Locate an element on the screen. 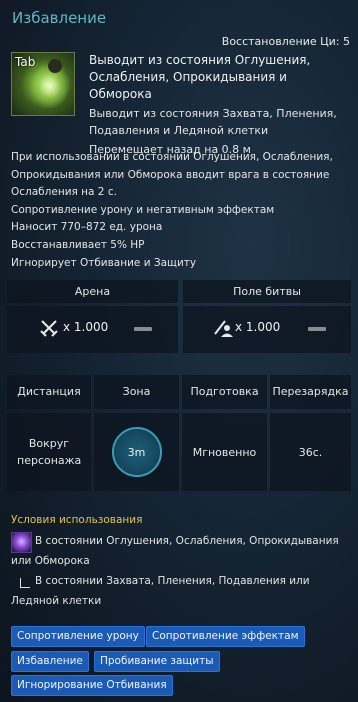  tag-ignore-deflect: Игнорирование Отбивания is located at coordinates (92, 685).